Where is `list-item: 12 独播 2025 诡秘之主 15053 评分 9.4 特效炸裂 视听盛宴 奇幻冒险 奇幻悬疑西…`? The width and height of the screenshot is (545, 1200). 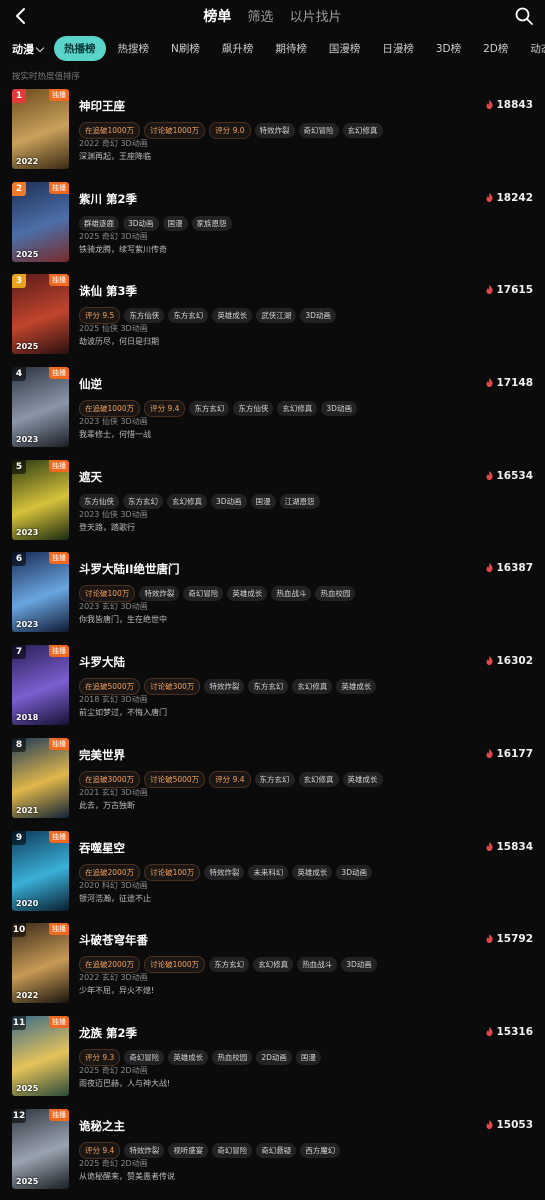 list-item: 12 独播 2025 诡秘之主 15053 评分 9.4 特效炸裂 视听盛宴 奇幻冒险 奇幻悬疑西… is located at coordinates (272, 1154).